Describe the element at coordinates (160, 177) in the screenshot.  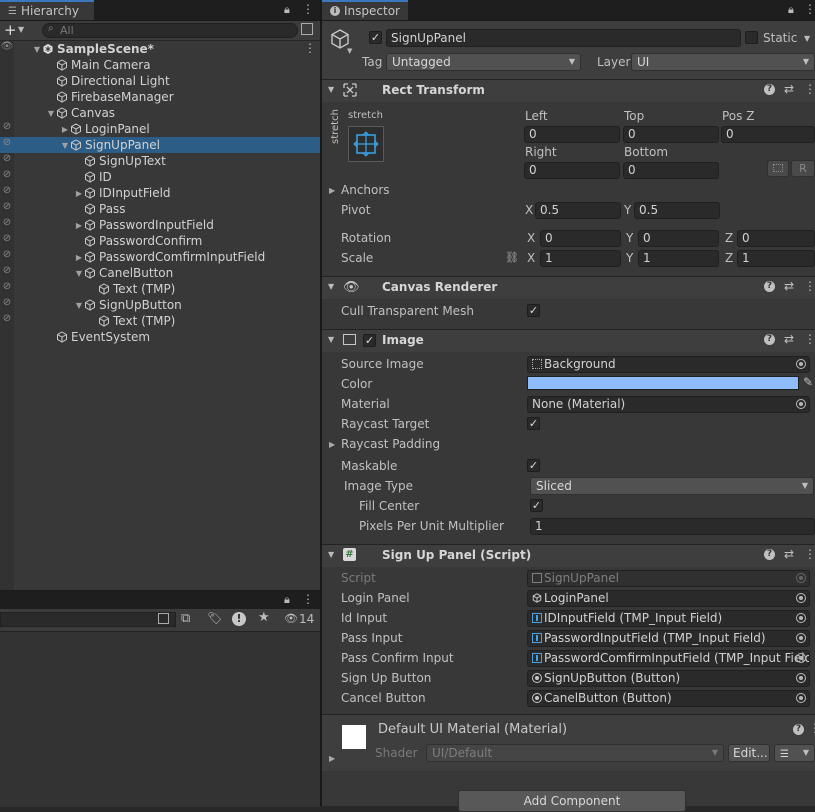
I see `hierarchy-item: ⊘ ID` at that location.